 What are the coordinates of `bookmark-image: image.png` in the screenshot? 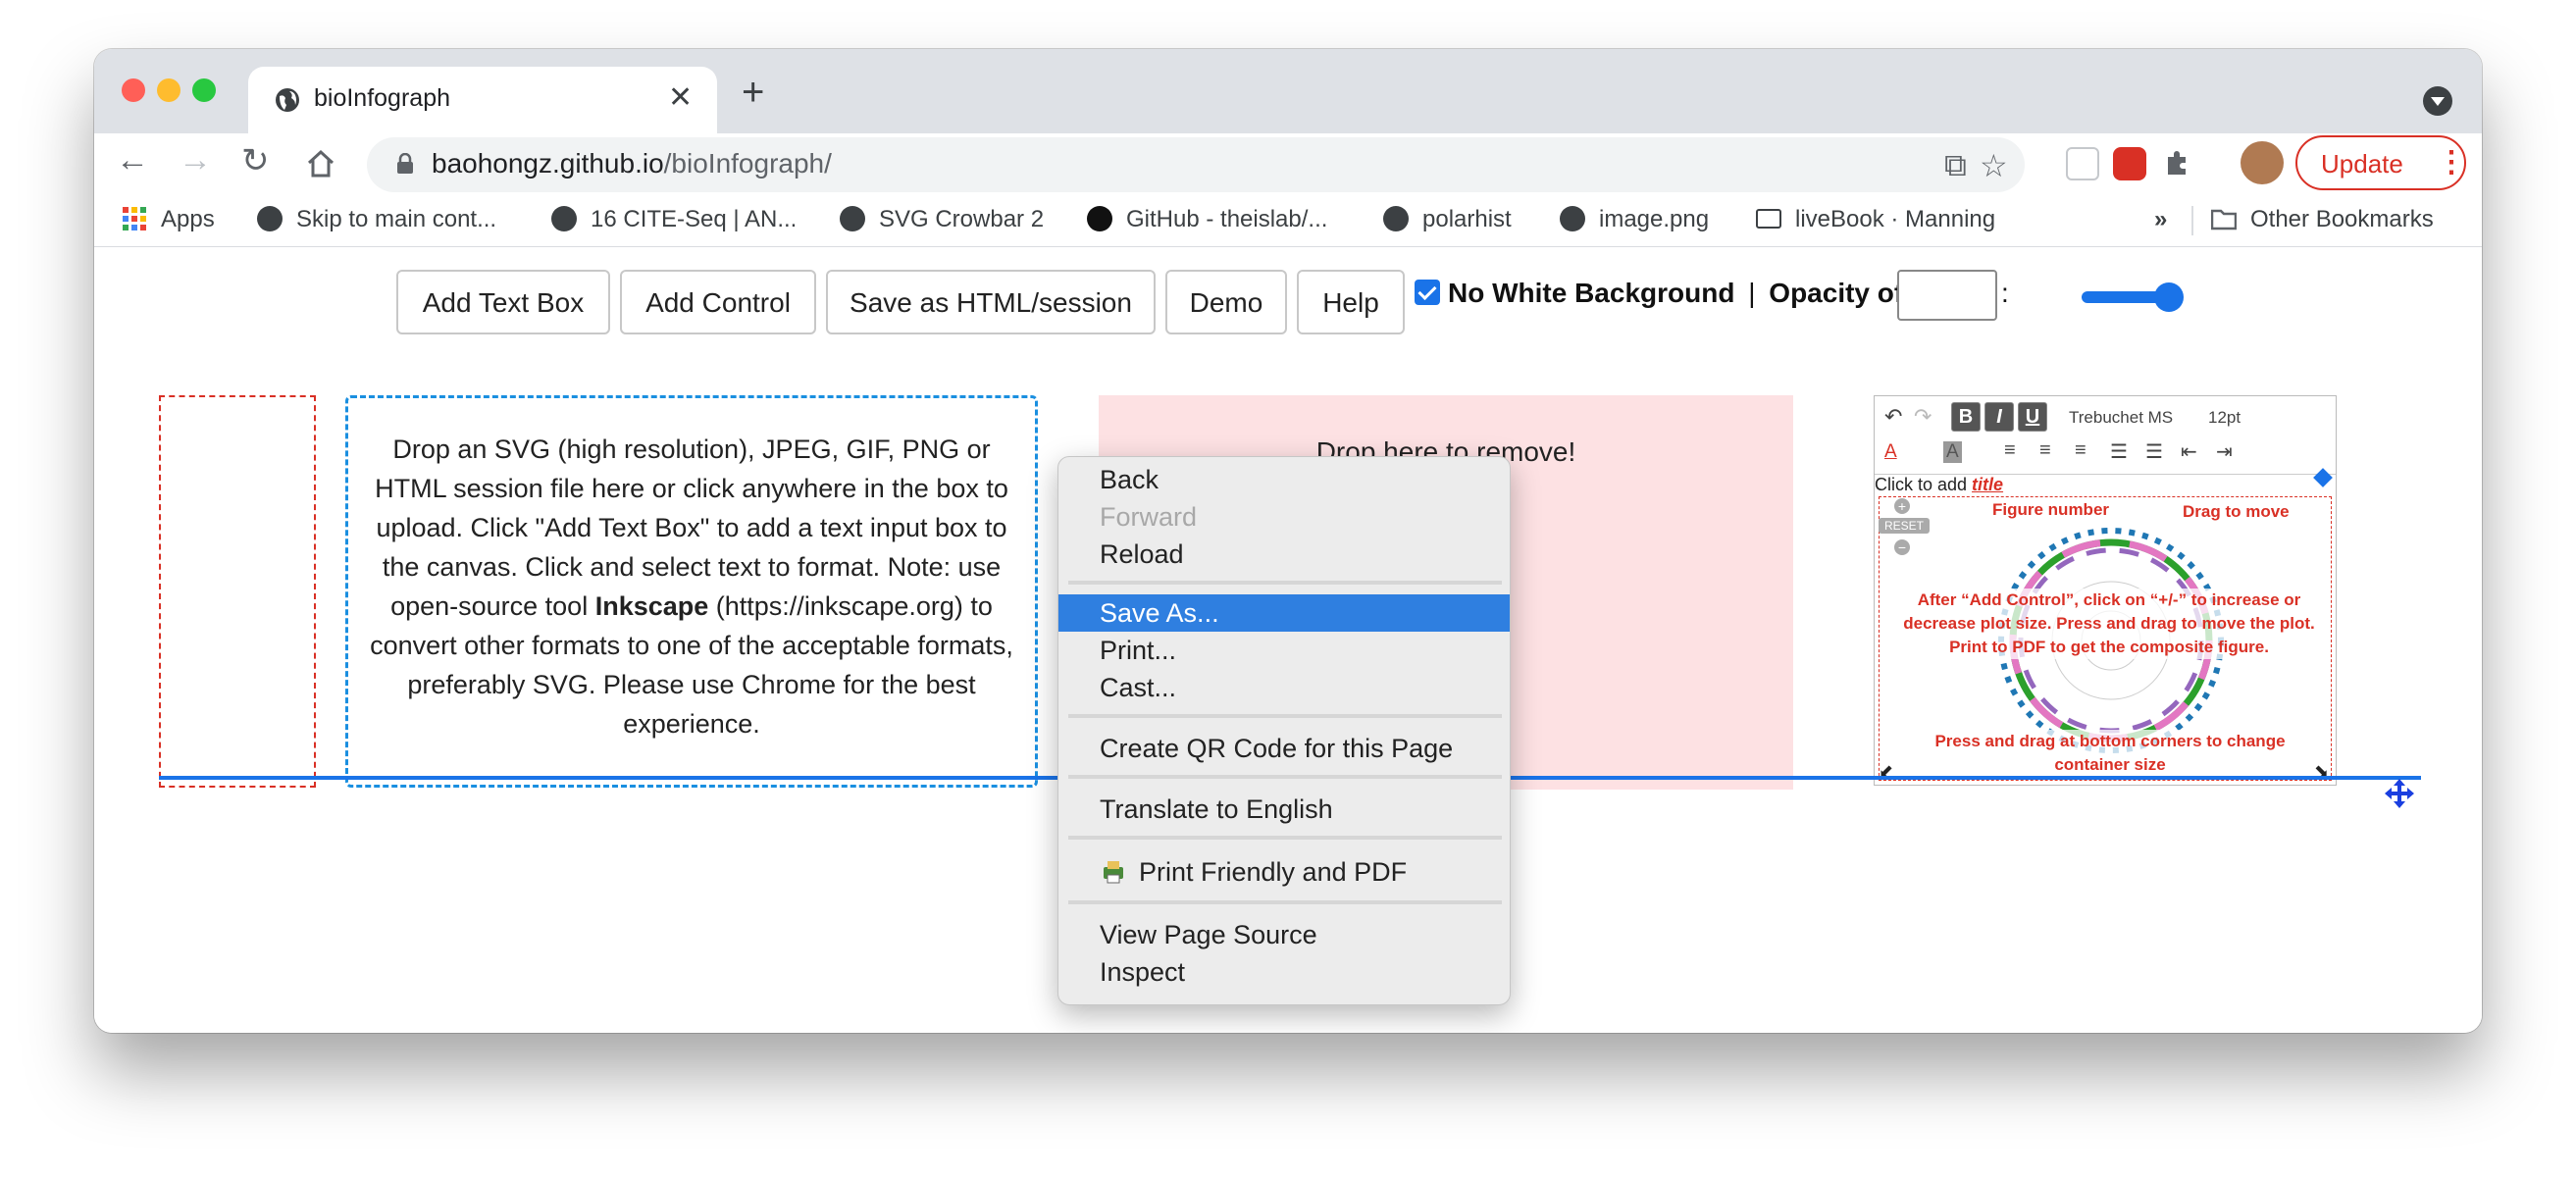 It's located at (1634, 219).